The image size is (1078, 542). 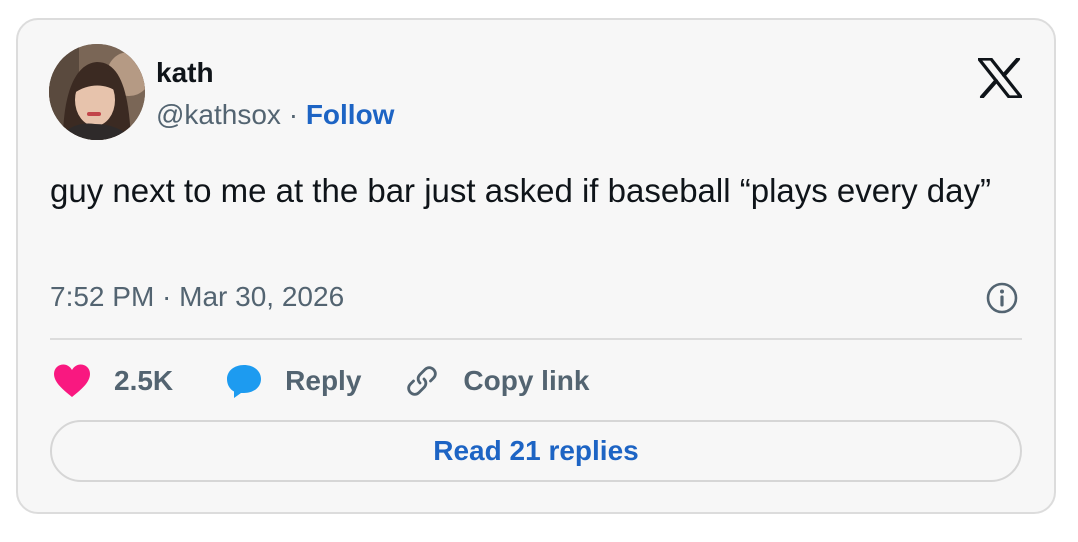 What do you see at coordinates (112, 381) in the screenshot?
I see `like-button: 2.5K` at bounding box center [112, 381].